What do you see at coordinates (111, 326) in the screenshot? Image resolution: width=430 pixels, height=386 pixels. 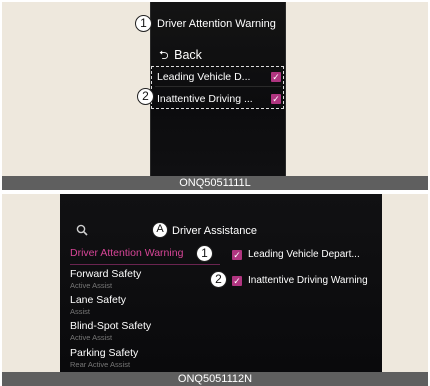 I see `menu-item-label: Blind-Spot Safety` at bounding box center [111, 326].